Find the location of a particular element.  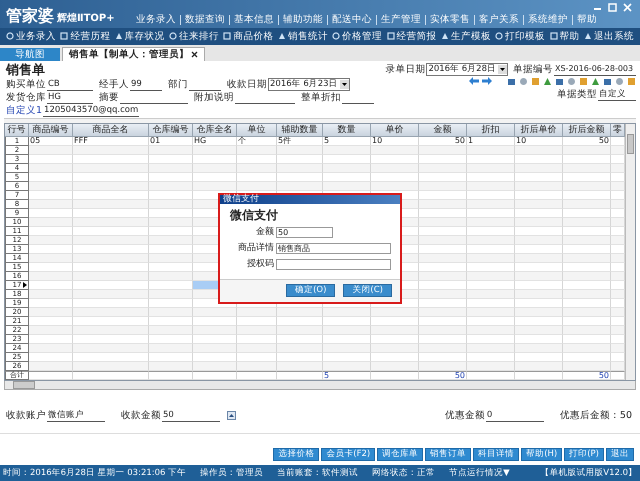

action-button: 帮助(H) is located at coordinates (541, 454).